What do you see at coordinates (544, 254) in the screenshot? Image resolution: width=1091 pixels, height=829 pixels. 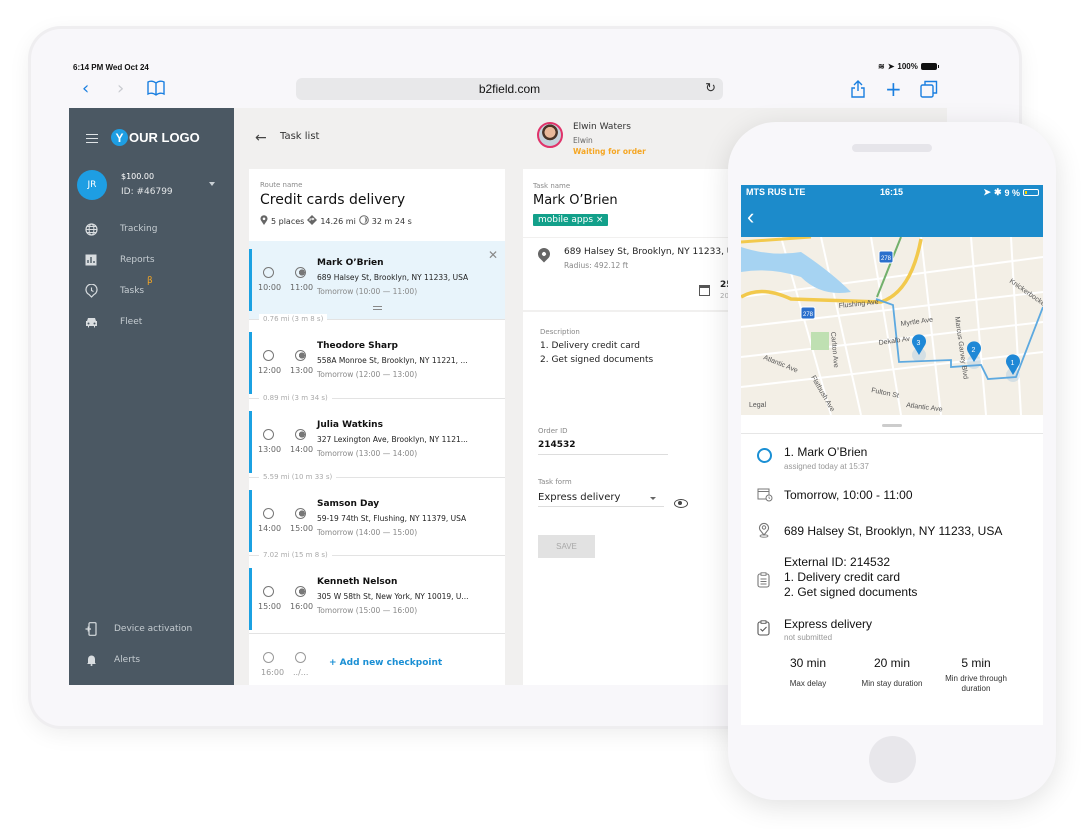 I see `location-pin-icon` at bounding box center [544, 254].